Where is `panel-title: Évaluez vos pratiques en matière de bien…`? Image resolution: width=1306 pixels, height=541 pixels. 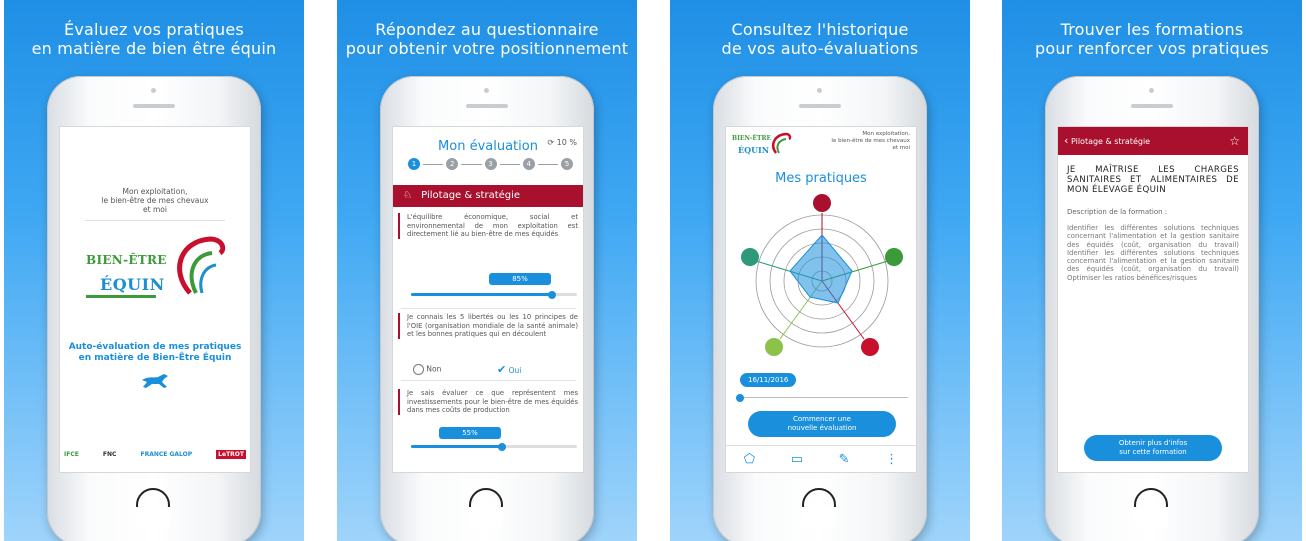 panel-title: Évaluez vos pratiques en matière de bien… is located at coordinates (154, 39).